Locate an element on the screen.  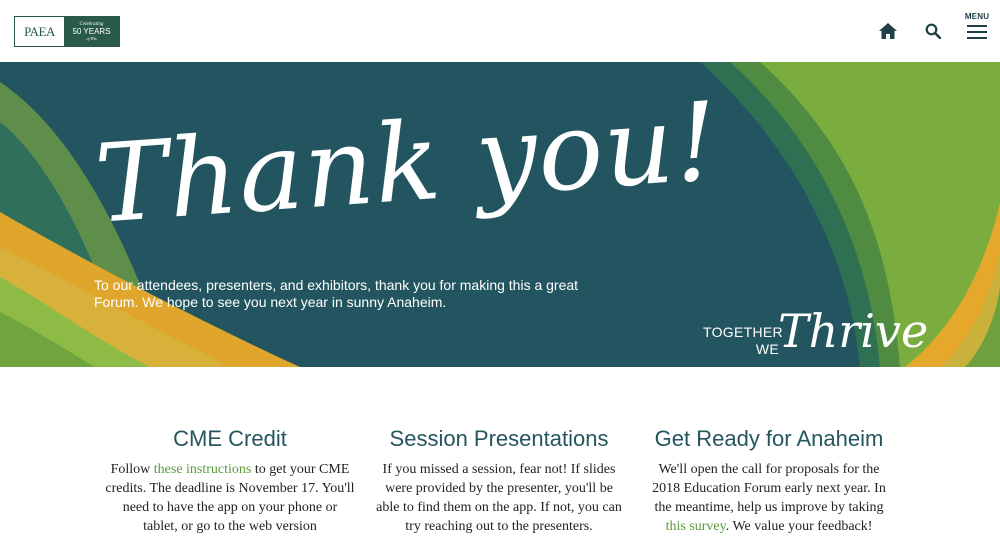
together-we-tagline: TOGETHER WE is located at coordinates (743, 341).